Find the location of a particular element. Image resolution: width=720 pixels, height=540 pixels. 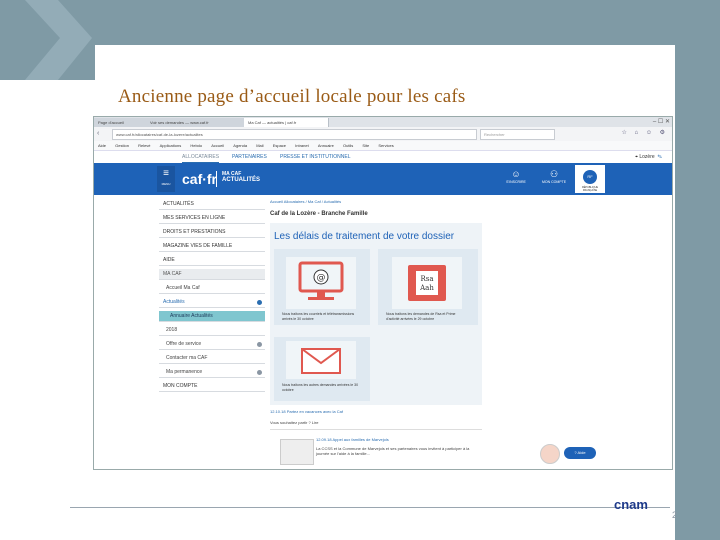

help-label: Aide is located at coordinates (581, 452).